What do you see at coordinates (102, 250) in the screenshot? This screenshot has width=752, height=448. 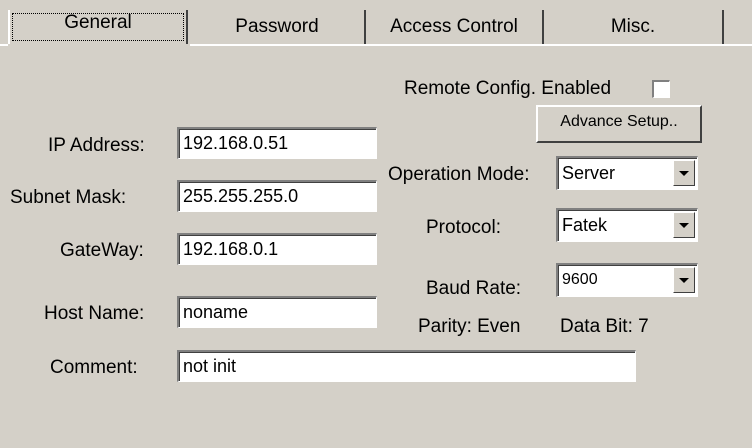 I see `gateway-label: GateWay:` at bounding box center [102, 250].